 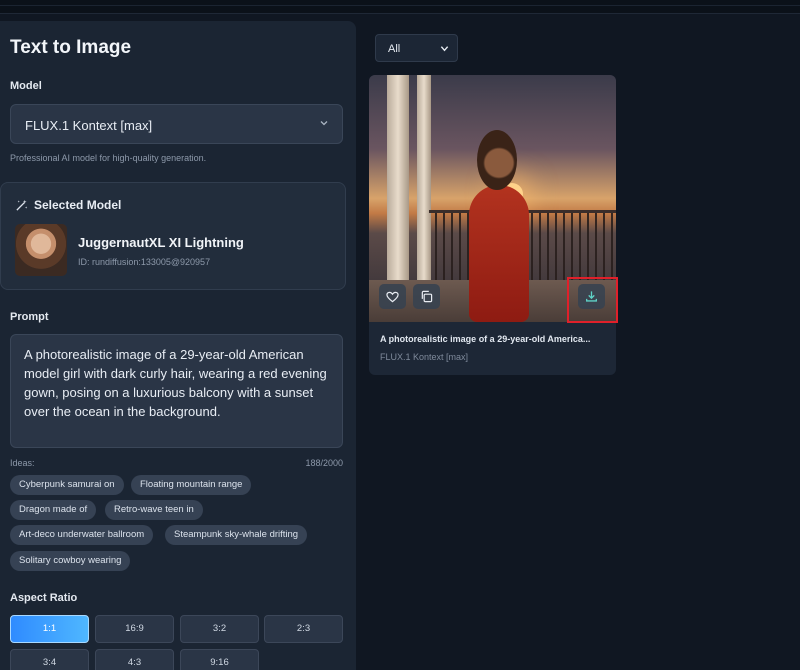 I want to click on selected-model-header: Selected Model, so click(x=68, y=205).